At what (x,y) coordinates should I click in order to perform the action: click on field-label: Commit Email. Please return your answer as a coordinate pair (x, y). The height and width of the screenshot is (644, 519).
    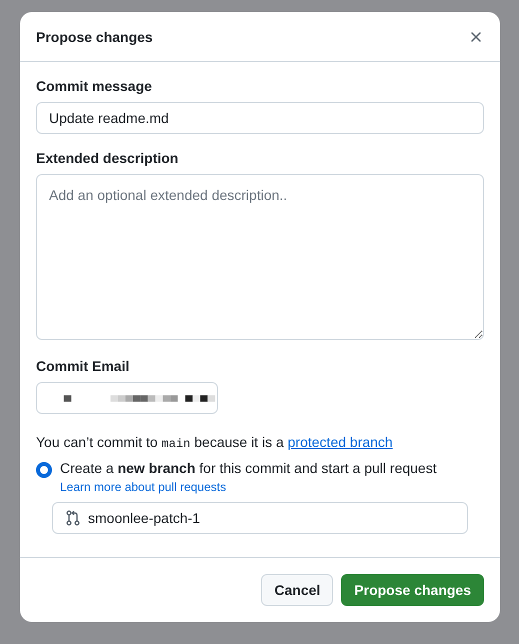
    Looking at the image, I should click on (83, 366).